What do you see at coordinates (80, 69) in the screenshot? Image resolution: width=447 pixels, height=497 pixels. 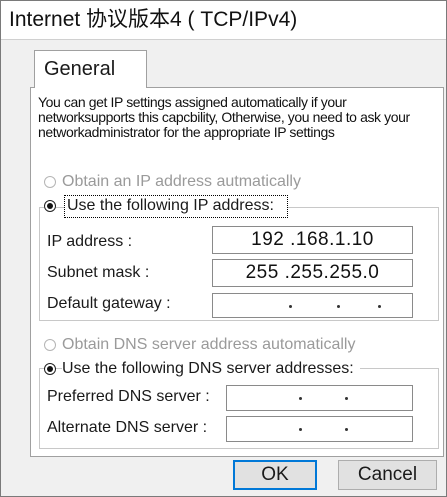 I see `tab-general-label: General` at bounding box center [80, 69].